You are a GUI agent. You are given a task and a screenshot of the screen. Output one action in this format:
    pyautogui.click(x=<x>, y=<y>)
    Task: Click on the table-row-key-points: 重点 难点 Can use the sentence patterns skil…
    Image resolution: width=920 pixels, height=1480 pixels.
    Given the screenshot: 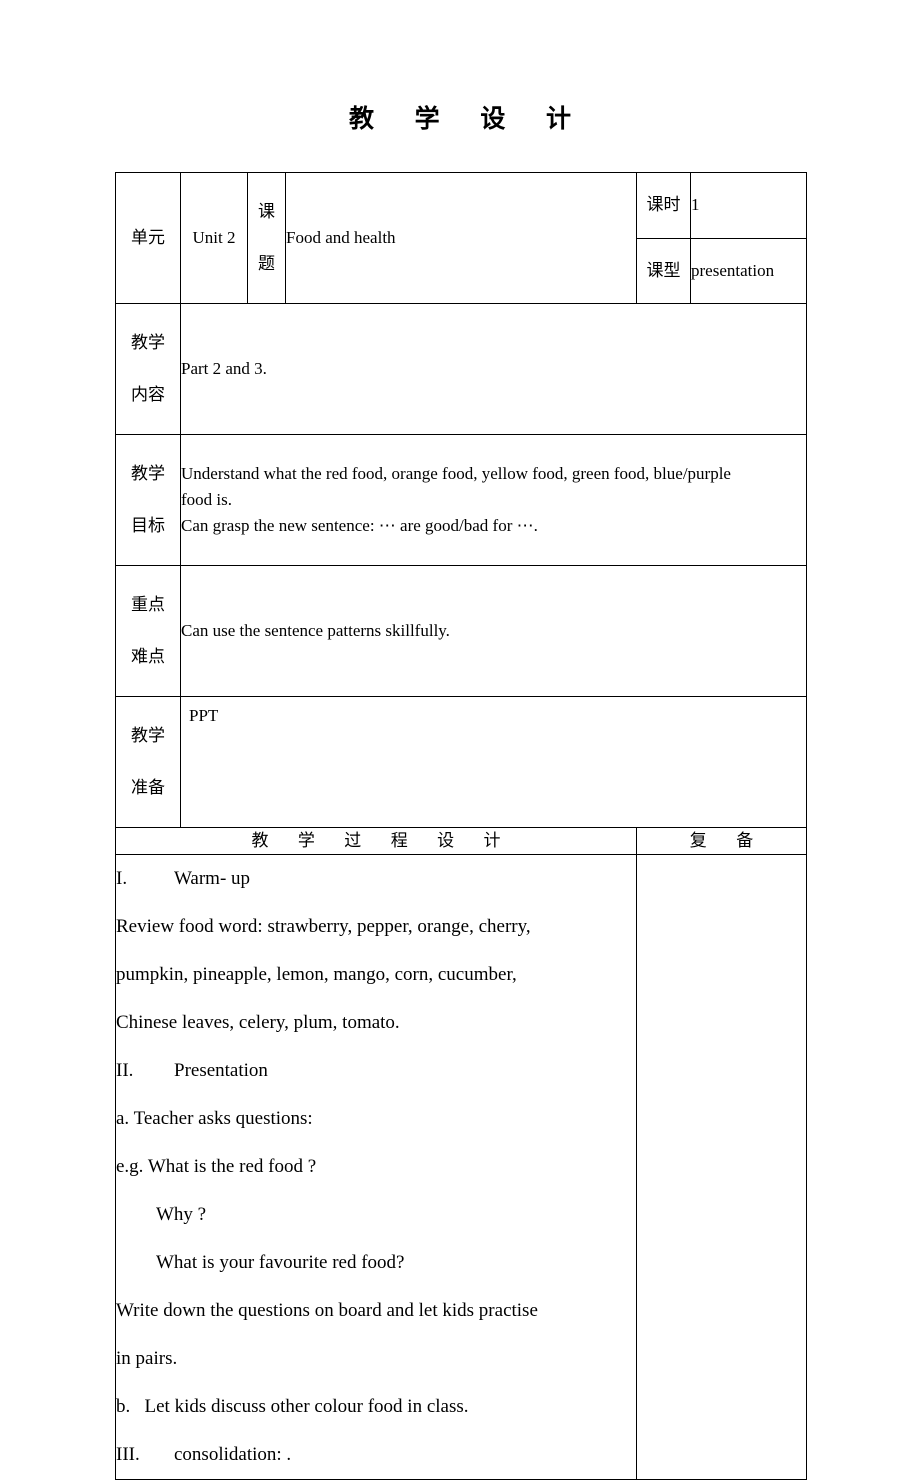 What is the action you would take?
    pyautogui.click(x=461, y=631)
    